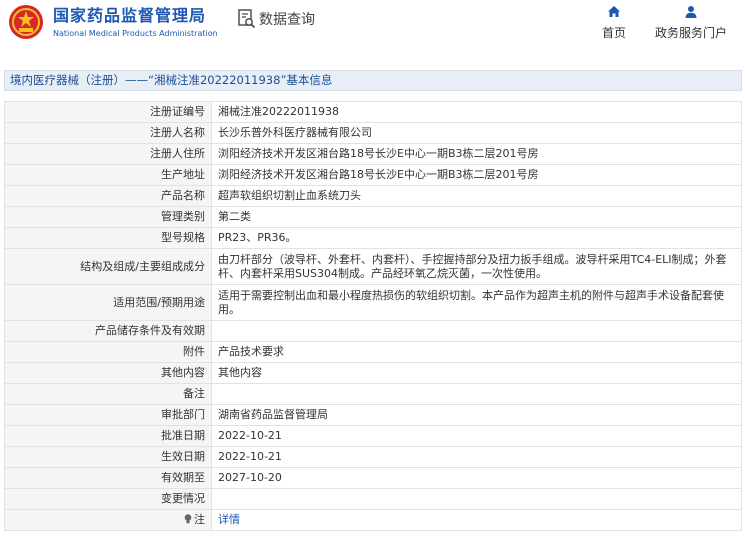 The image size is (745, 547). What do you see at coordinates (476, 520) in the screenshot?
I see `row-value-note: 详情` at bounding box center [476, 520].